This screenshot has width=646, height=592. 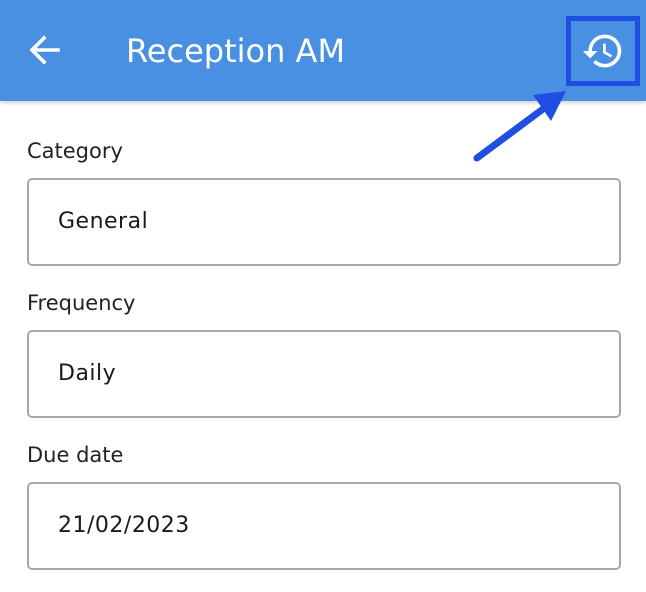 What do you see at coordinates (81, 303) in the screenshot?
I see `frequency-label: Frequency` at bounding box center [81, 303].